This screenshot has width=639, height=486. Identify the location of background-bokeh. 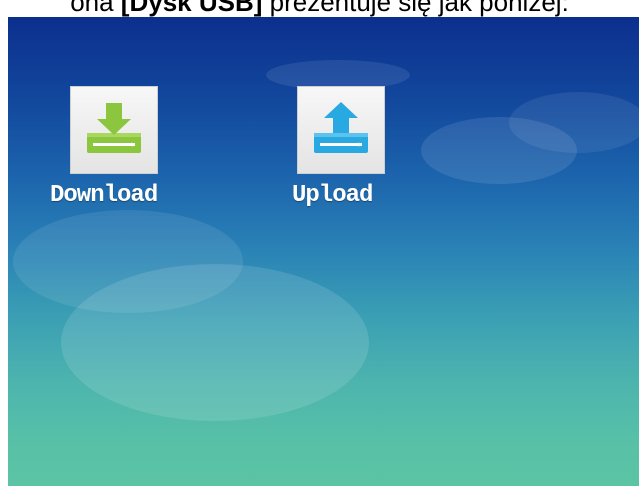
(574, 122).